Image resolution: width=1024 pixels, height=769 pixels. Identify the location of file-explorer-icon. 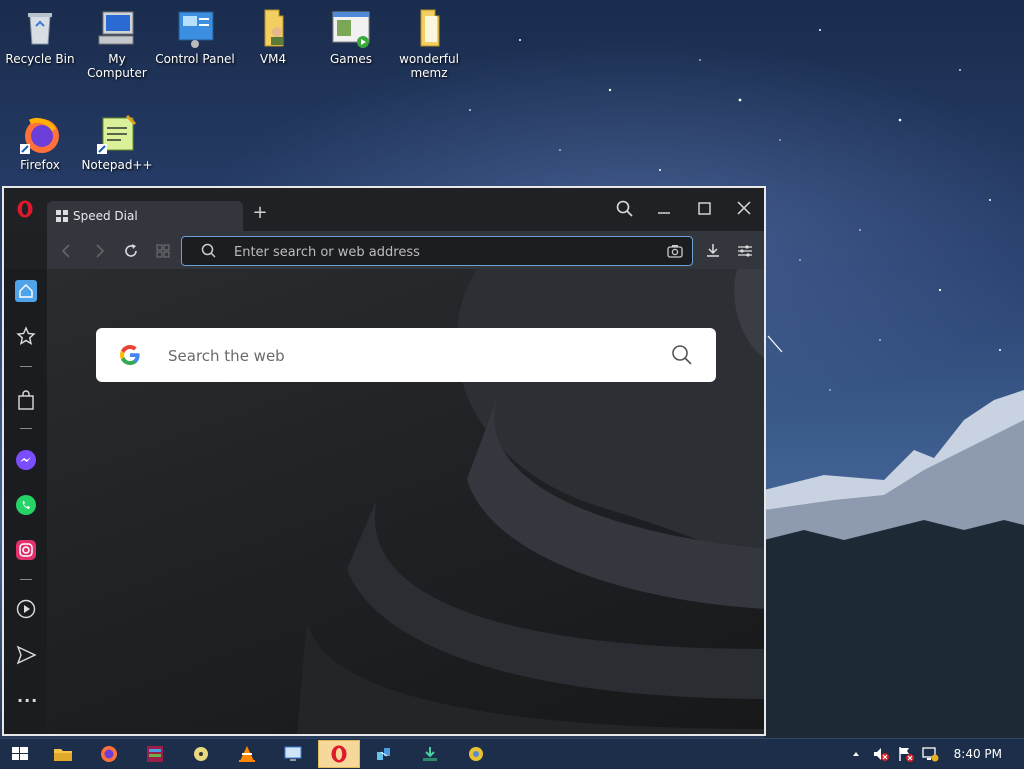
(63, 754).